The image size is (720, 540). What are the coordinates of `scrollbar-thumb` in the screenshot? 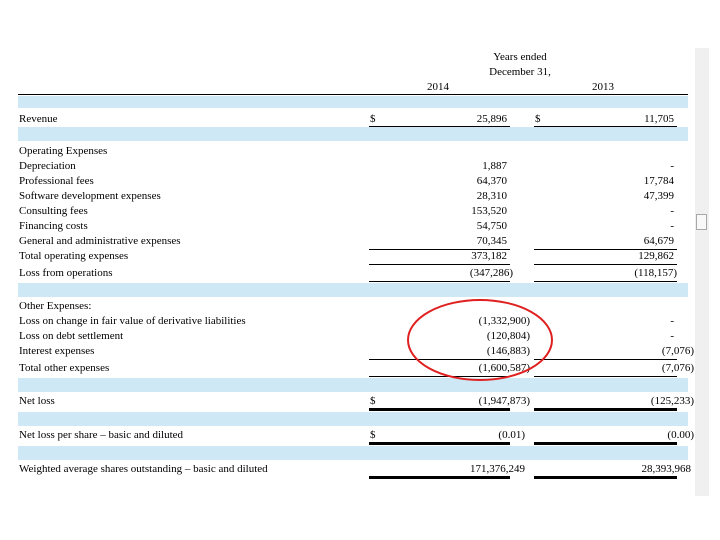 It's located at (701, 222).